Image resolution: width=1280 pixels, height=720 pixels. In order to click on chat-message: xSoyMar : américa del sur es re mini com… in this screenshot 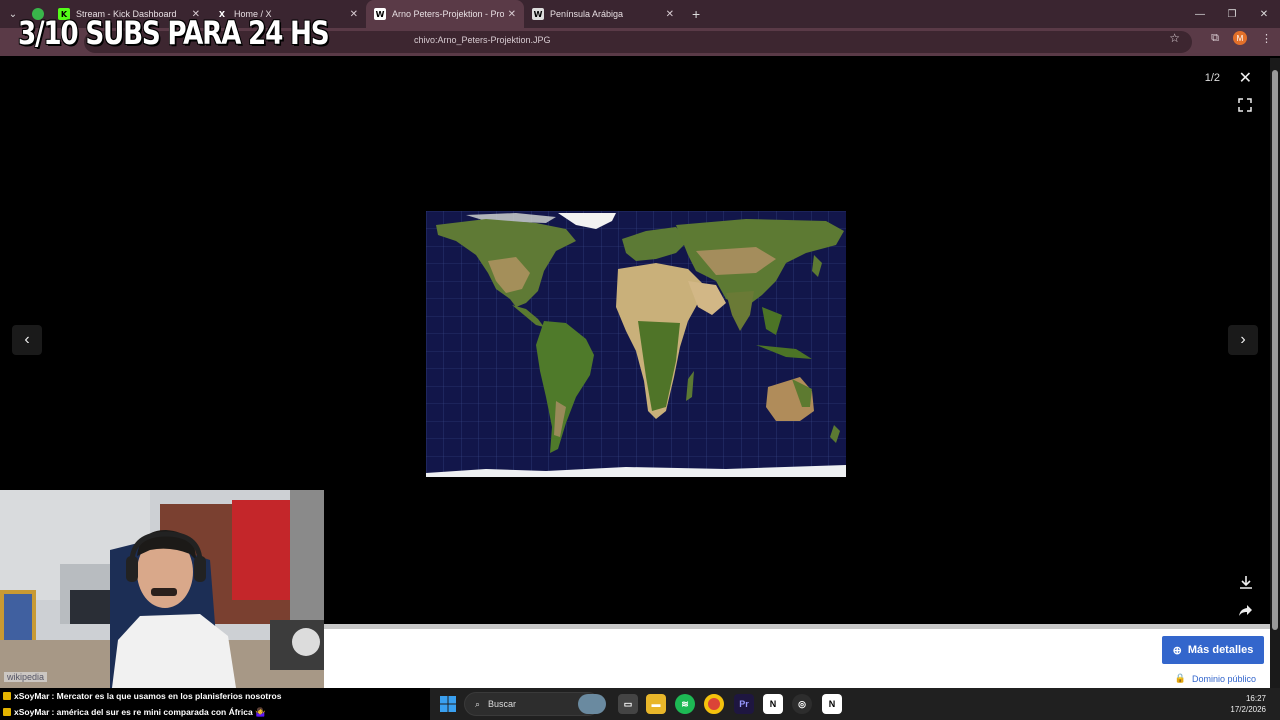, I will do `click(215, 712)`.